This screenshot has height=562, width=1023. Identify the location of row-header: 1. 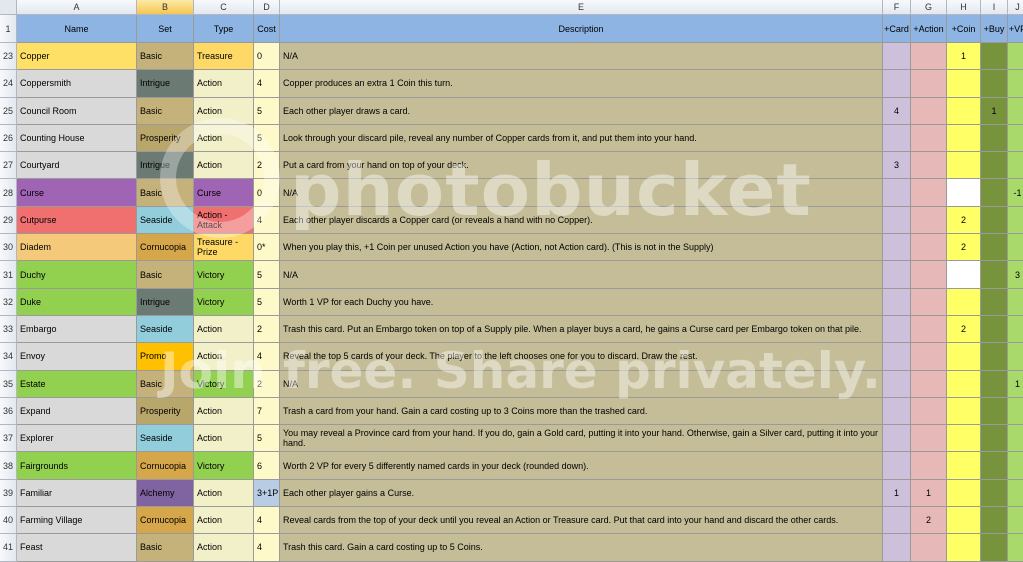
(8, 29).